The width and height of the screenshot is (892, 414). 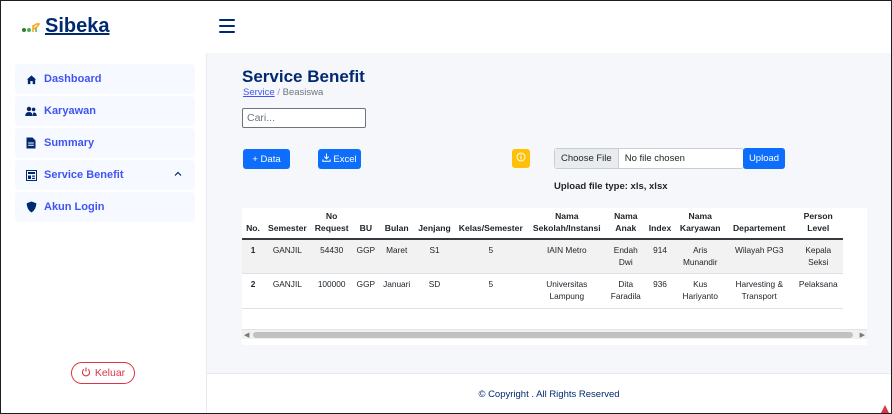 What do you see at coordinates (625, 291) in the screenshot?
I see `table-cell: Dita Faradila` at bounding box center [625, 291].